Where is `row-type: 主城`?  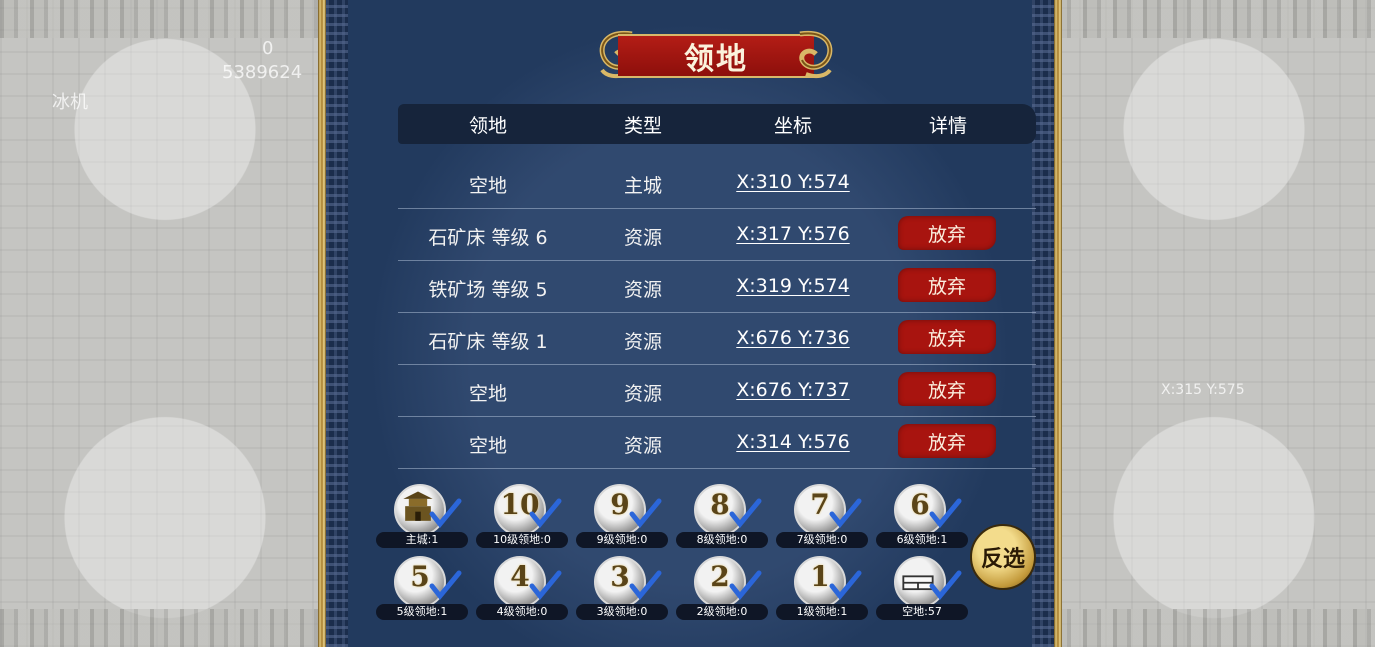
row-type: 主城 is located at coordinates (642, 186).